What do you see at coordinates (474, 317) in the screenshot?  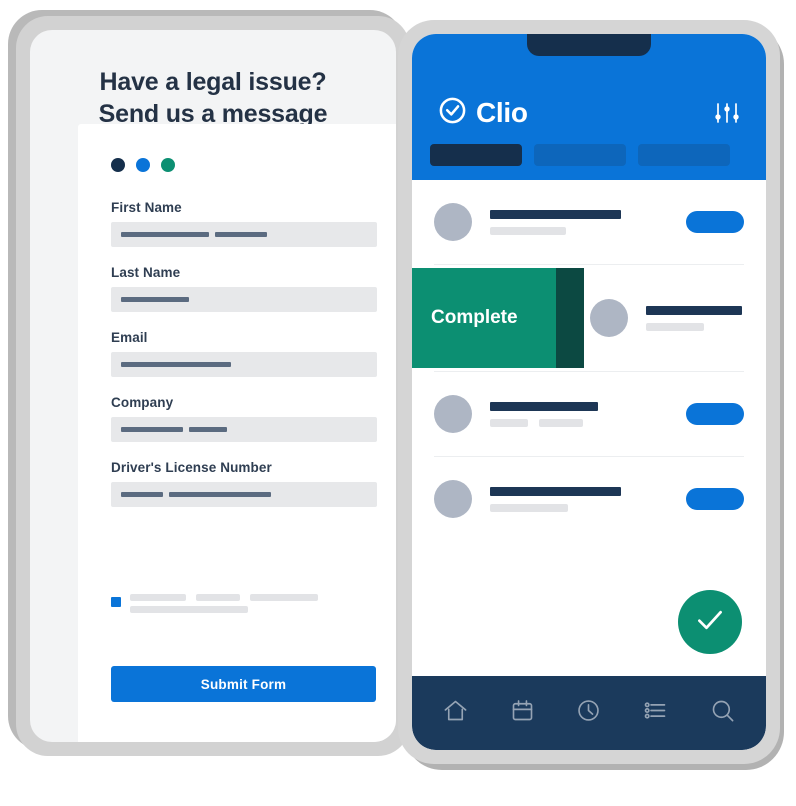 I see `swipe-action-label: Complete` at bounding box center [474, 317].